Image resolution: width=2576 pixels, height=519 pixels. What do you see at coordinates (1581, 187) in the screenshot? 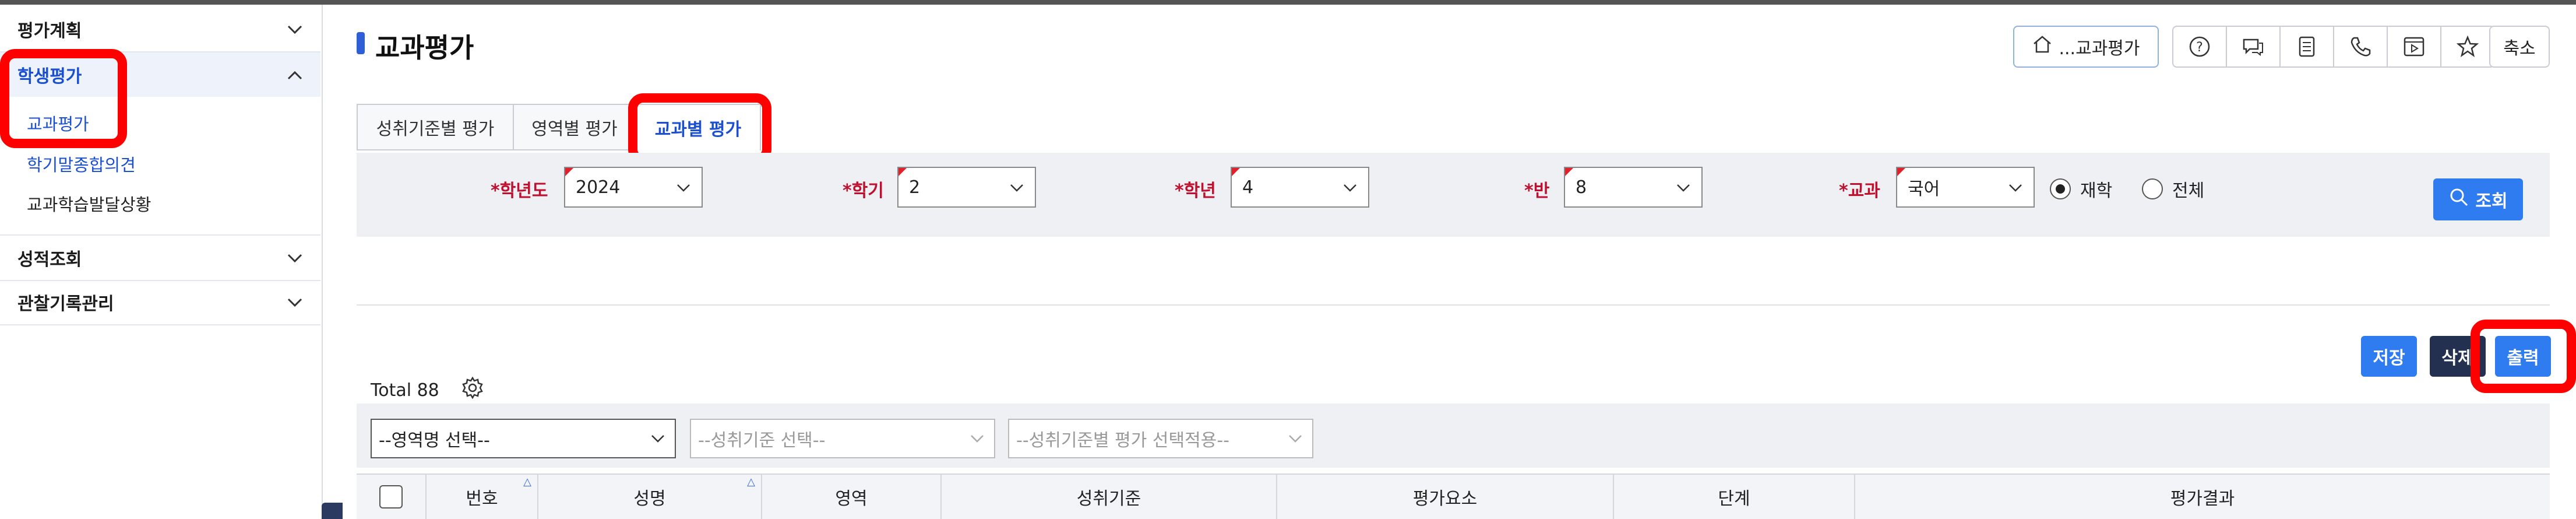
I see `class-value: 8` at bounding box center [1581, 187].